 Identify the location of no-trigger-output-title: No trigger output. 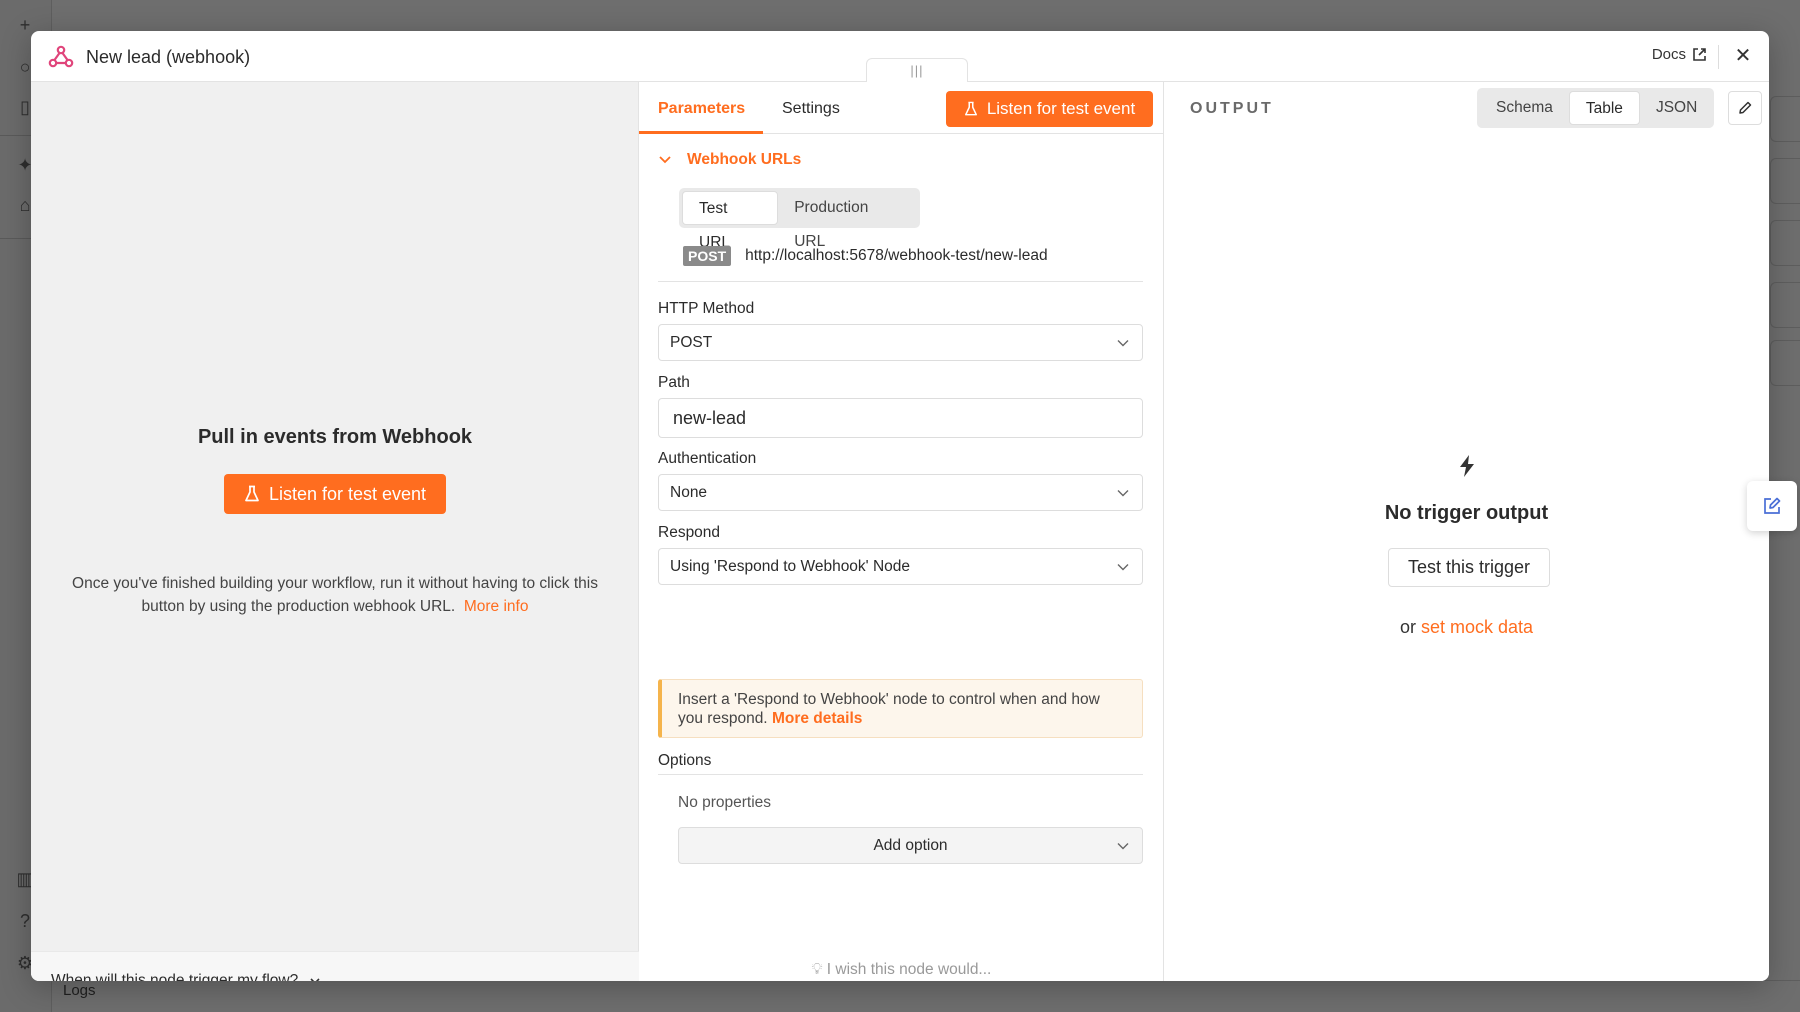
(1466, 513).